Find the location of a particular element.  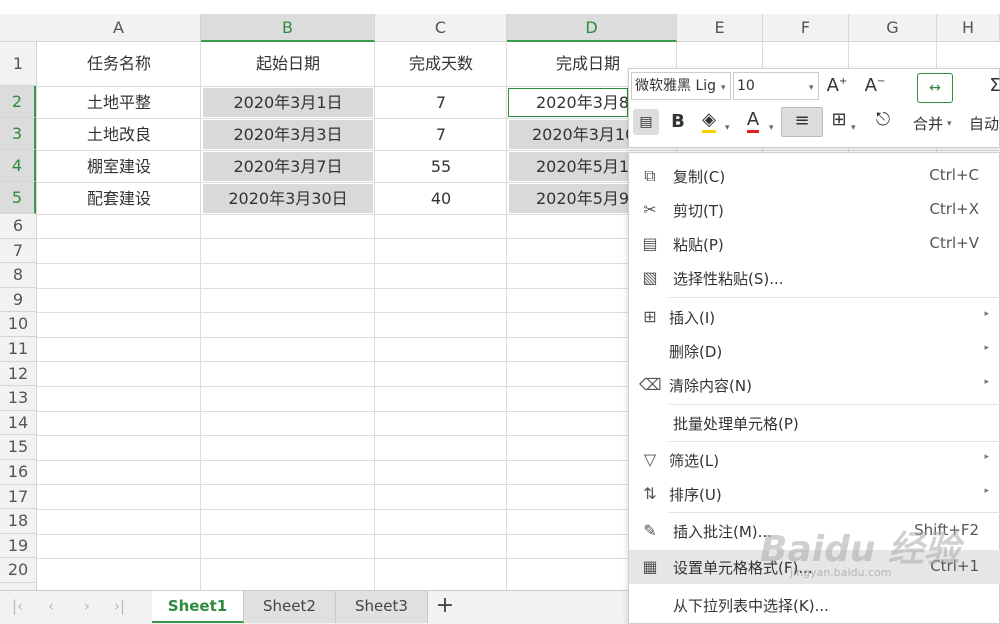

column-header-f: F is located at coordinates (806, 28).